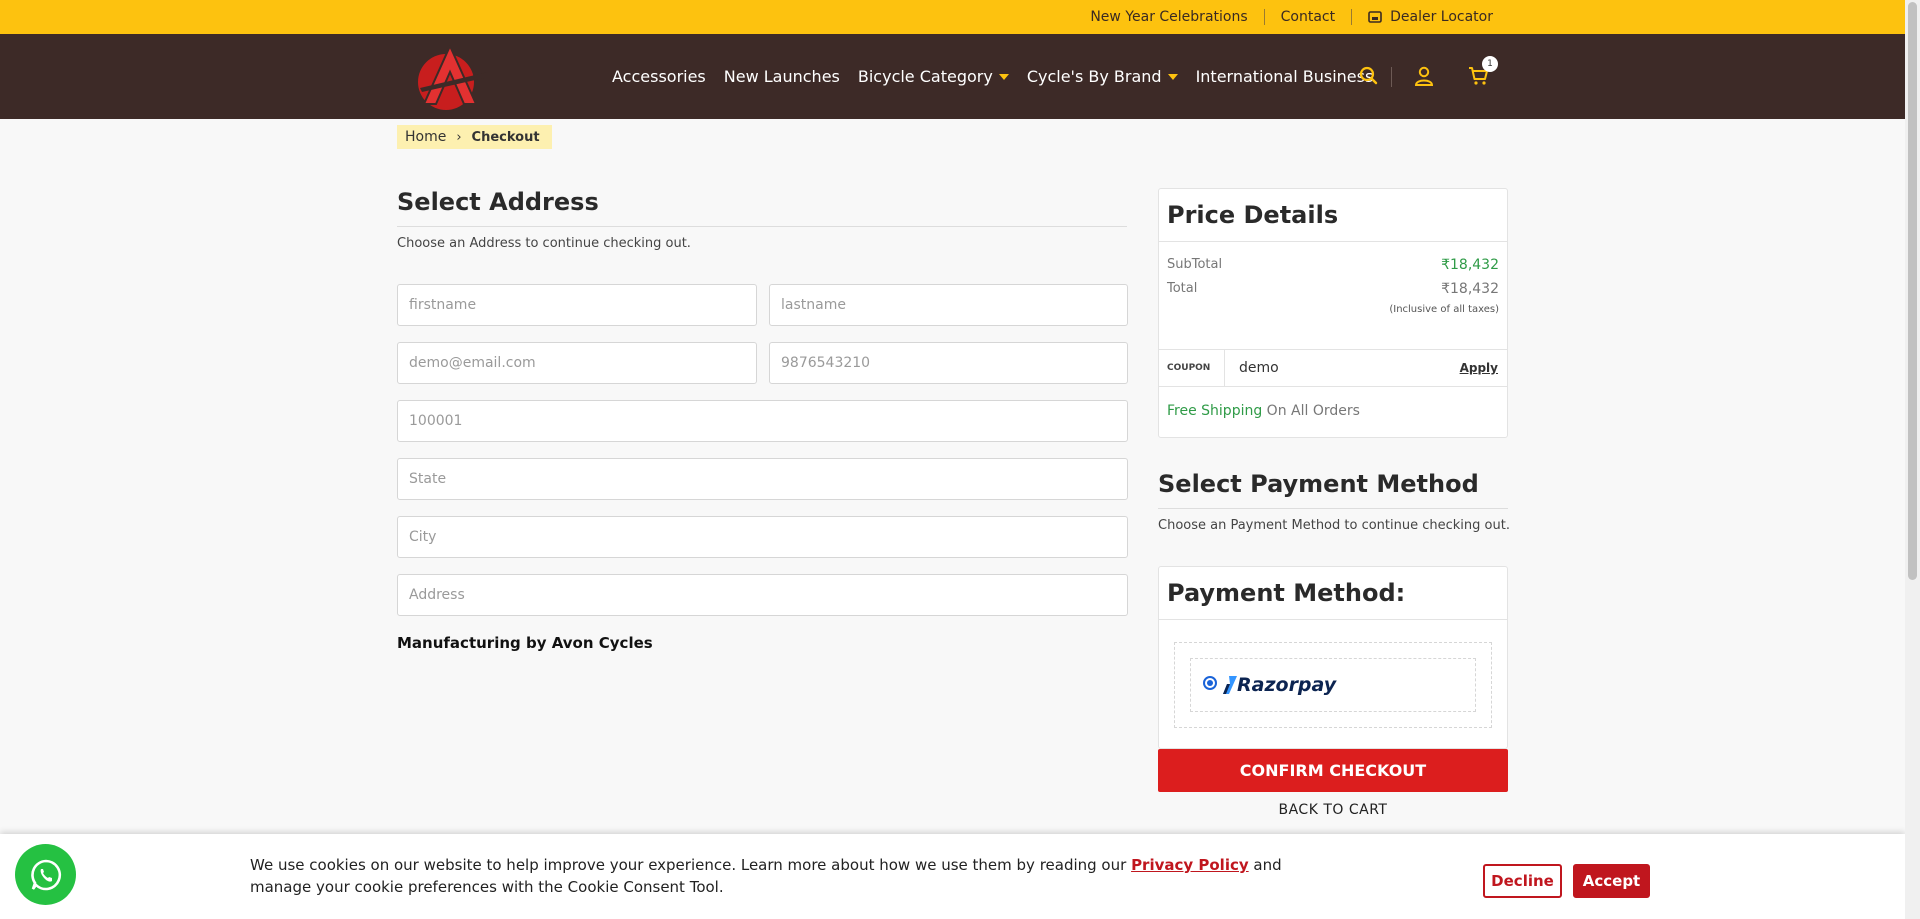 This screenshot has height=919, width=1920. I want to click on payment-method-title: Payment Method:, so click(1333, 593).